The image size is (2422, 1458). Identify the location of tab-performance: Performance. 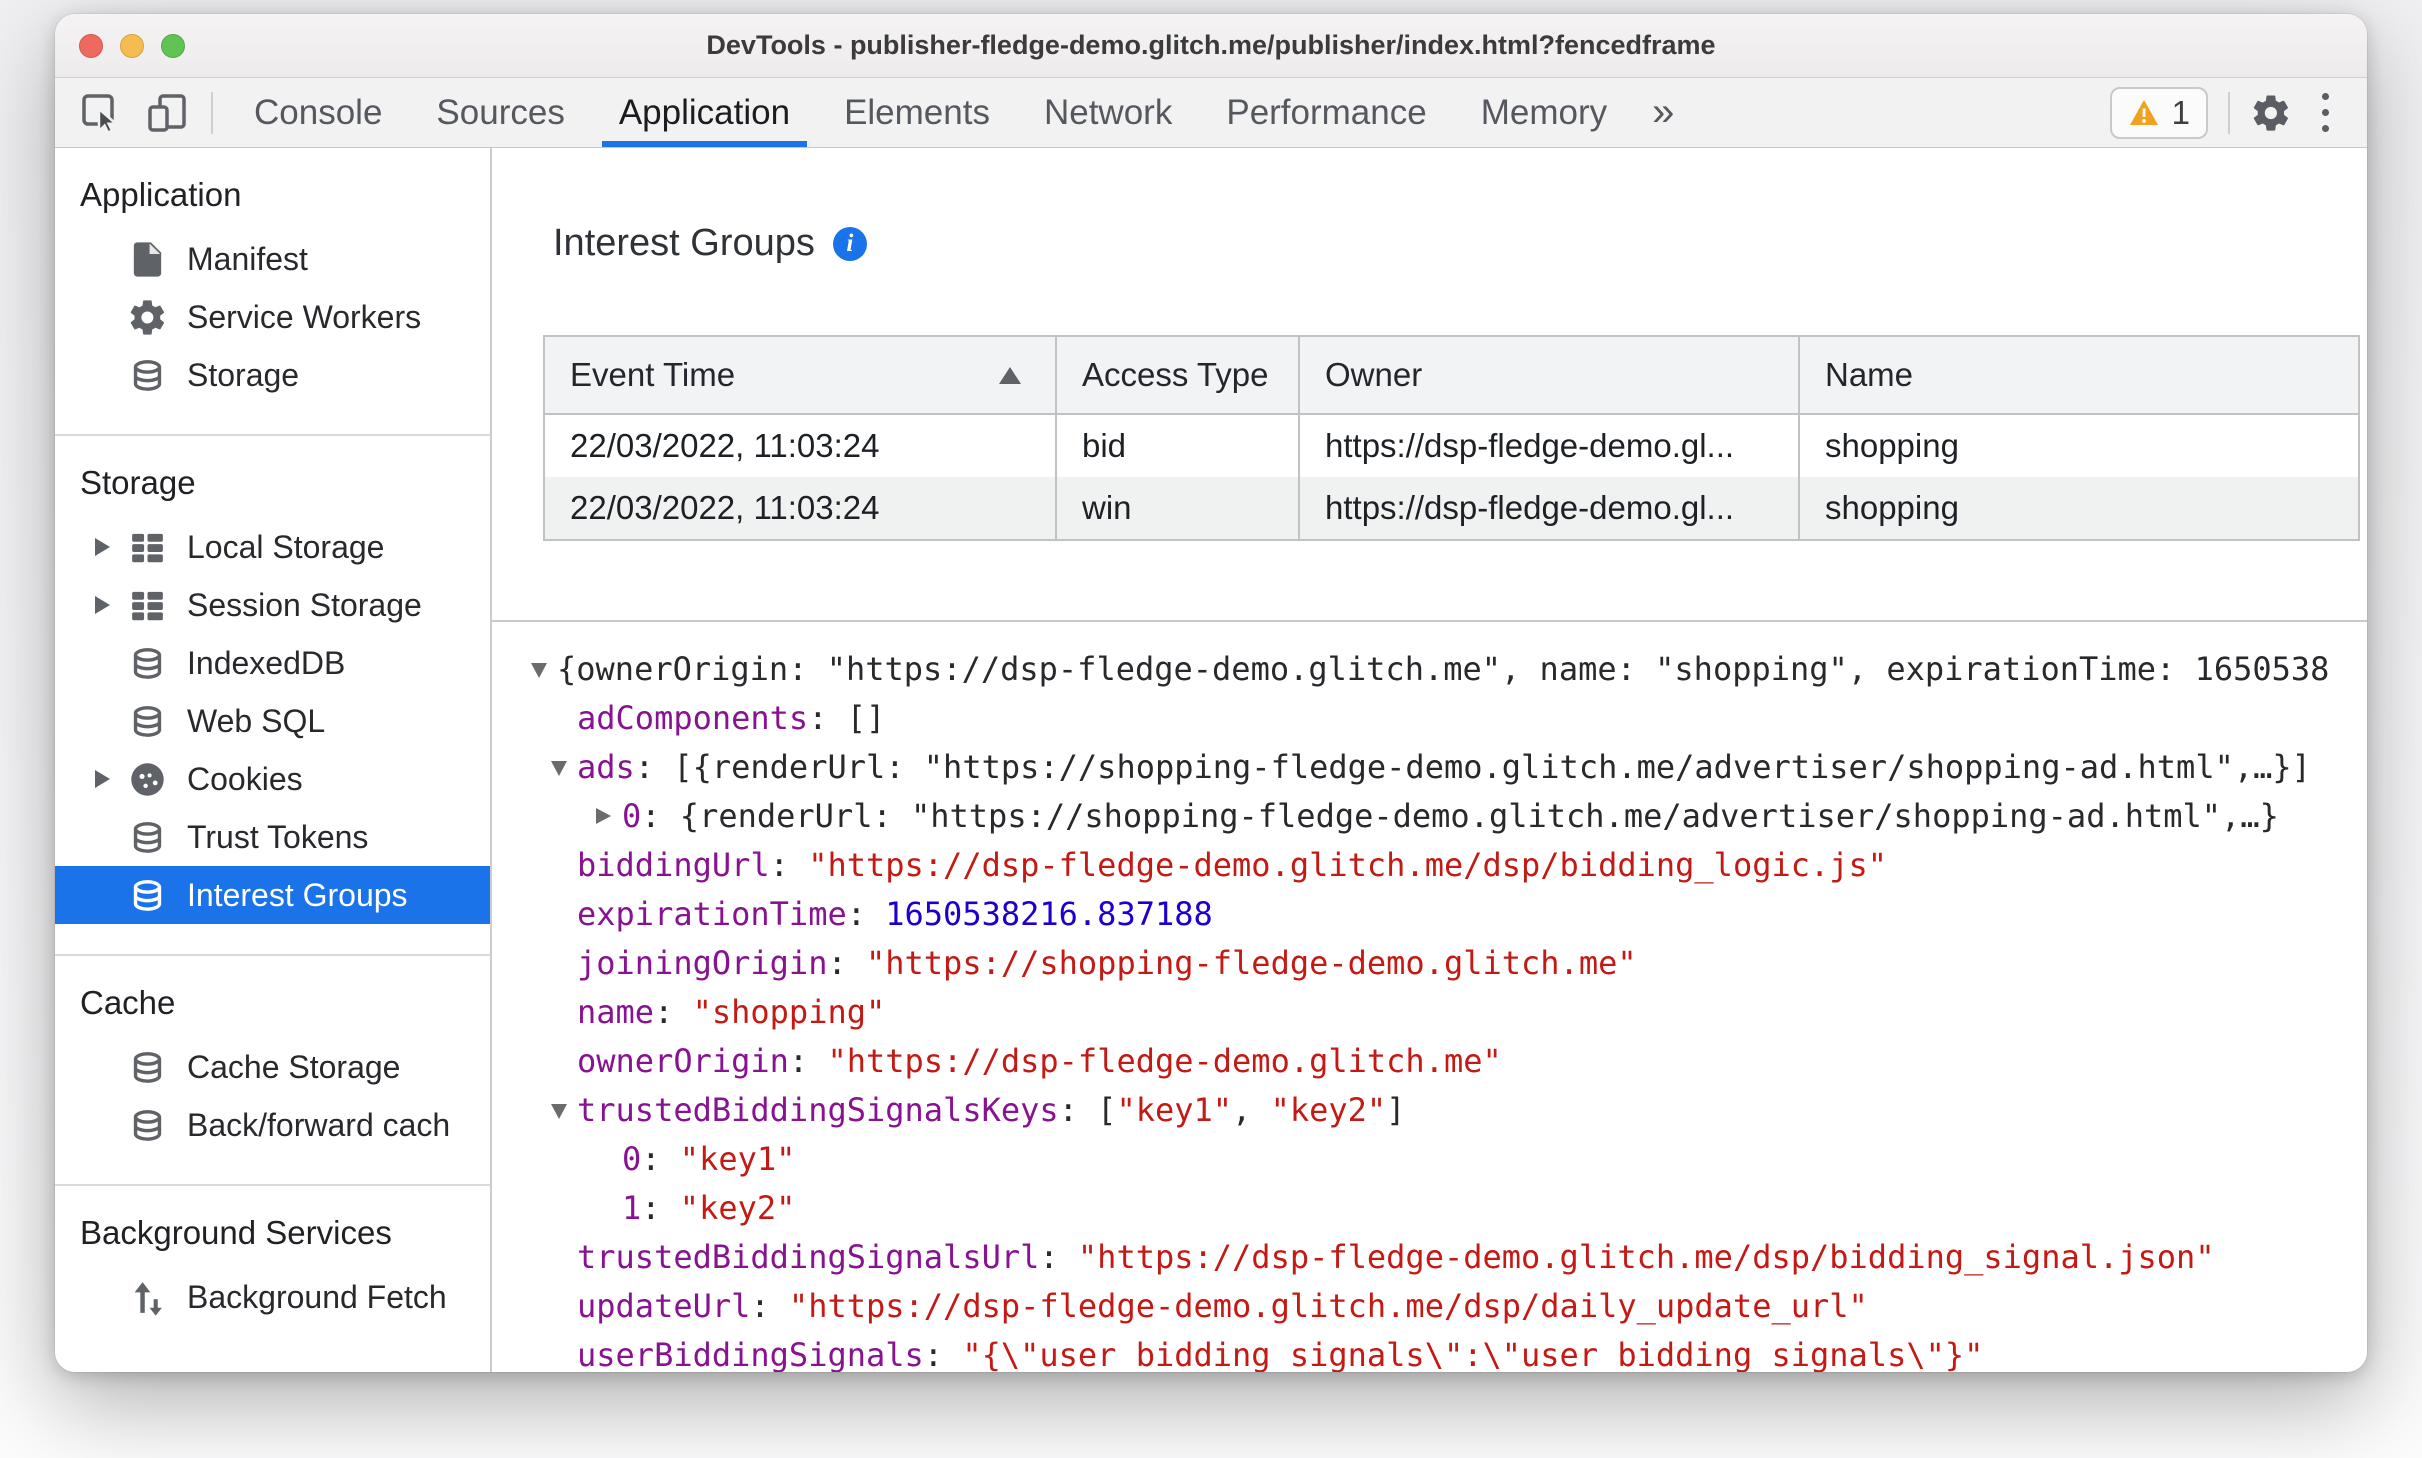
(1326, 112).